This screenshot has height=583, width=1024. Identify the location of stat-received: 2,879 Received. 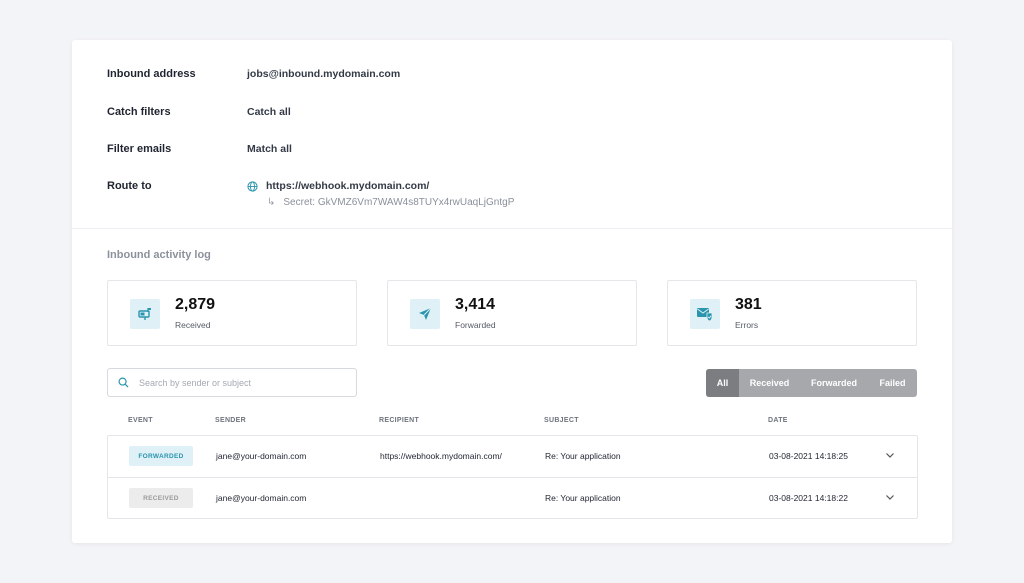
(232, 313).